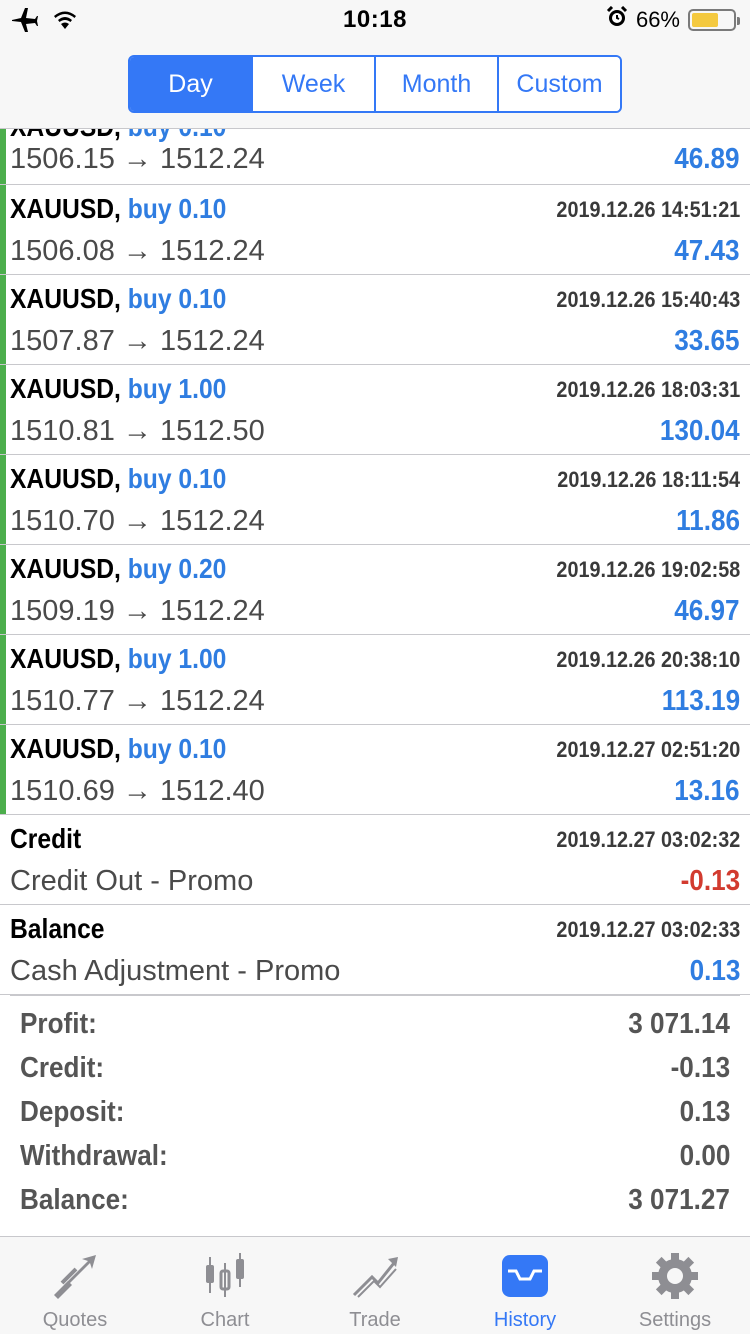  What do you see at coordinates (94, 1156) in the screenshot?
I see `summary-label: Withdrawal:` at bounding box center [94, 1156].